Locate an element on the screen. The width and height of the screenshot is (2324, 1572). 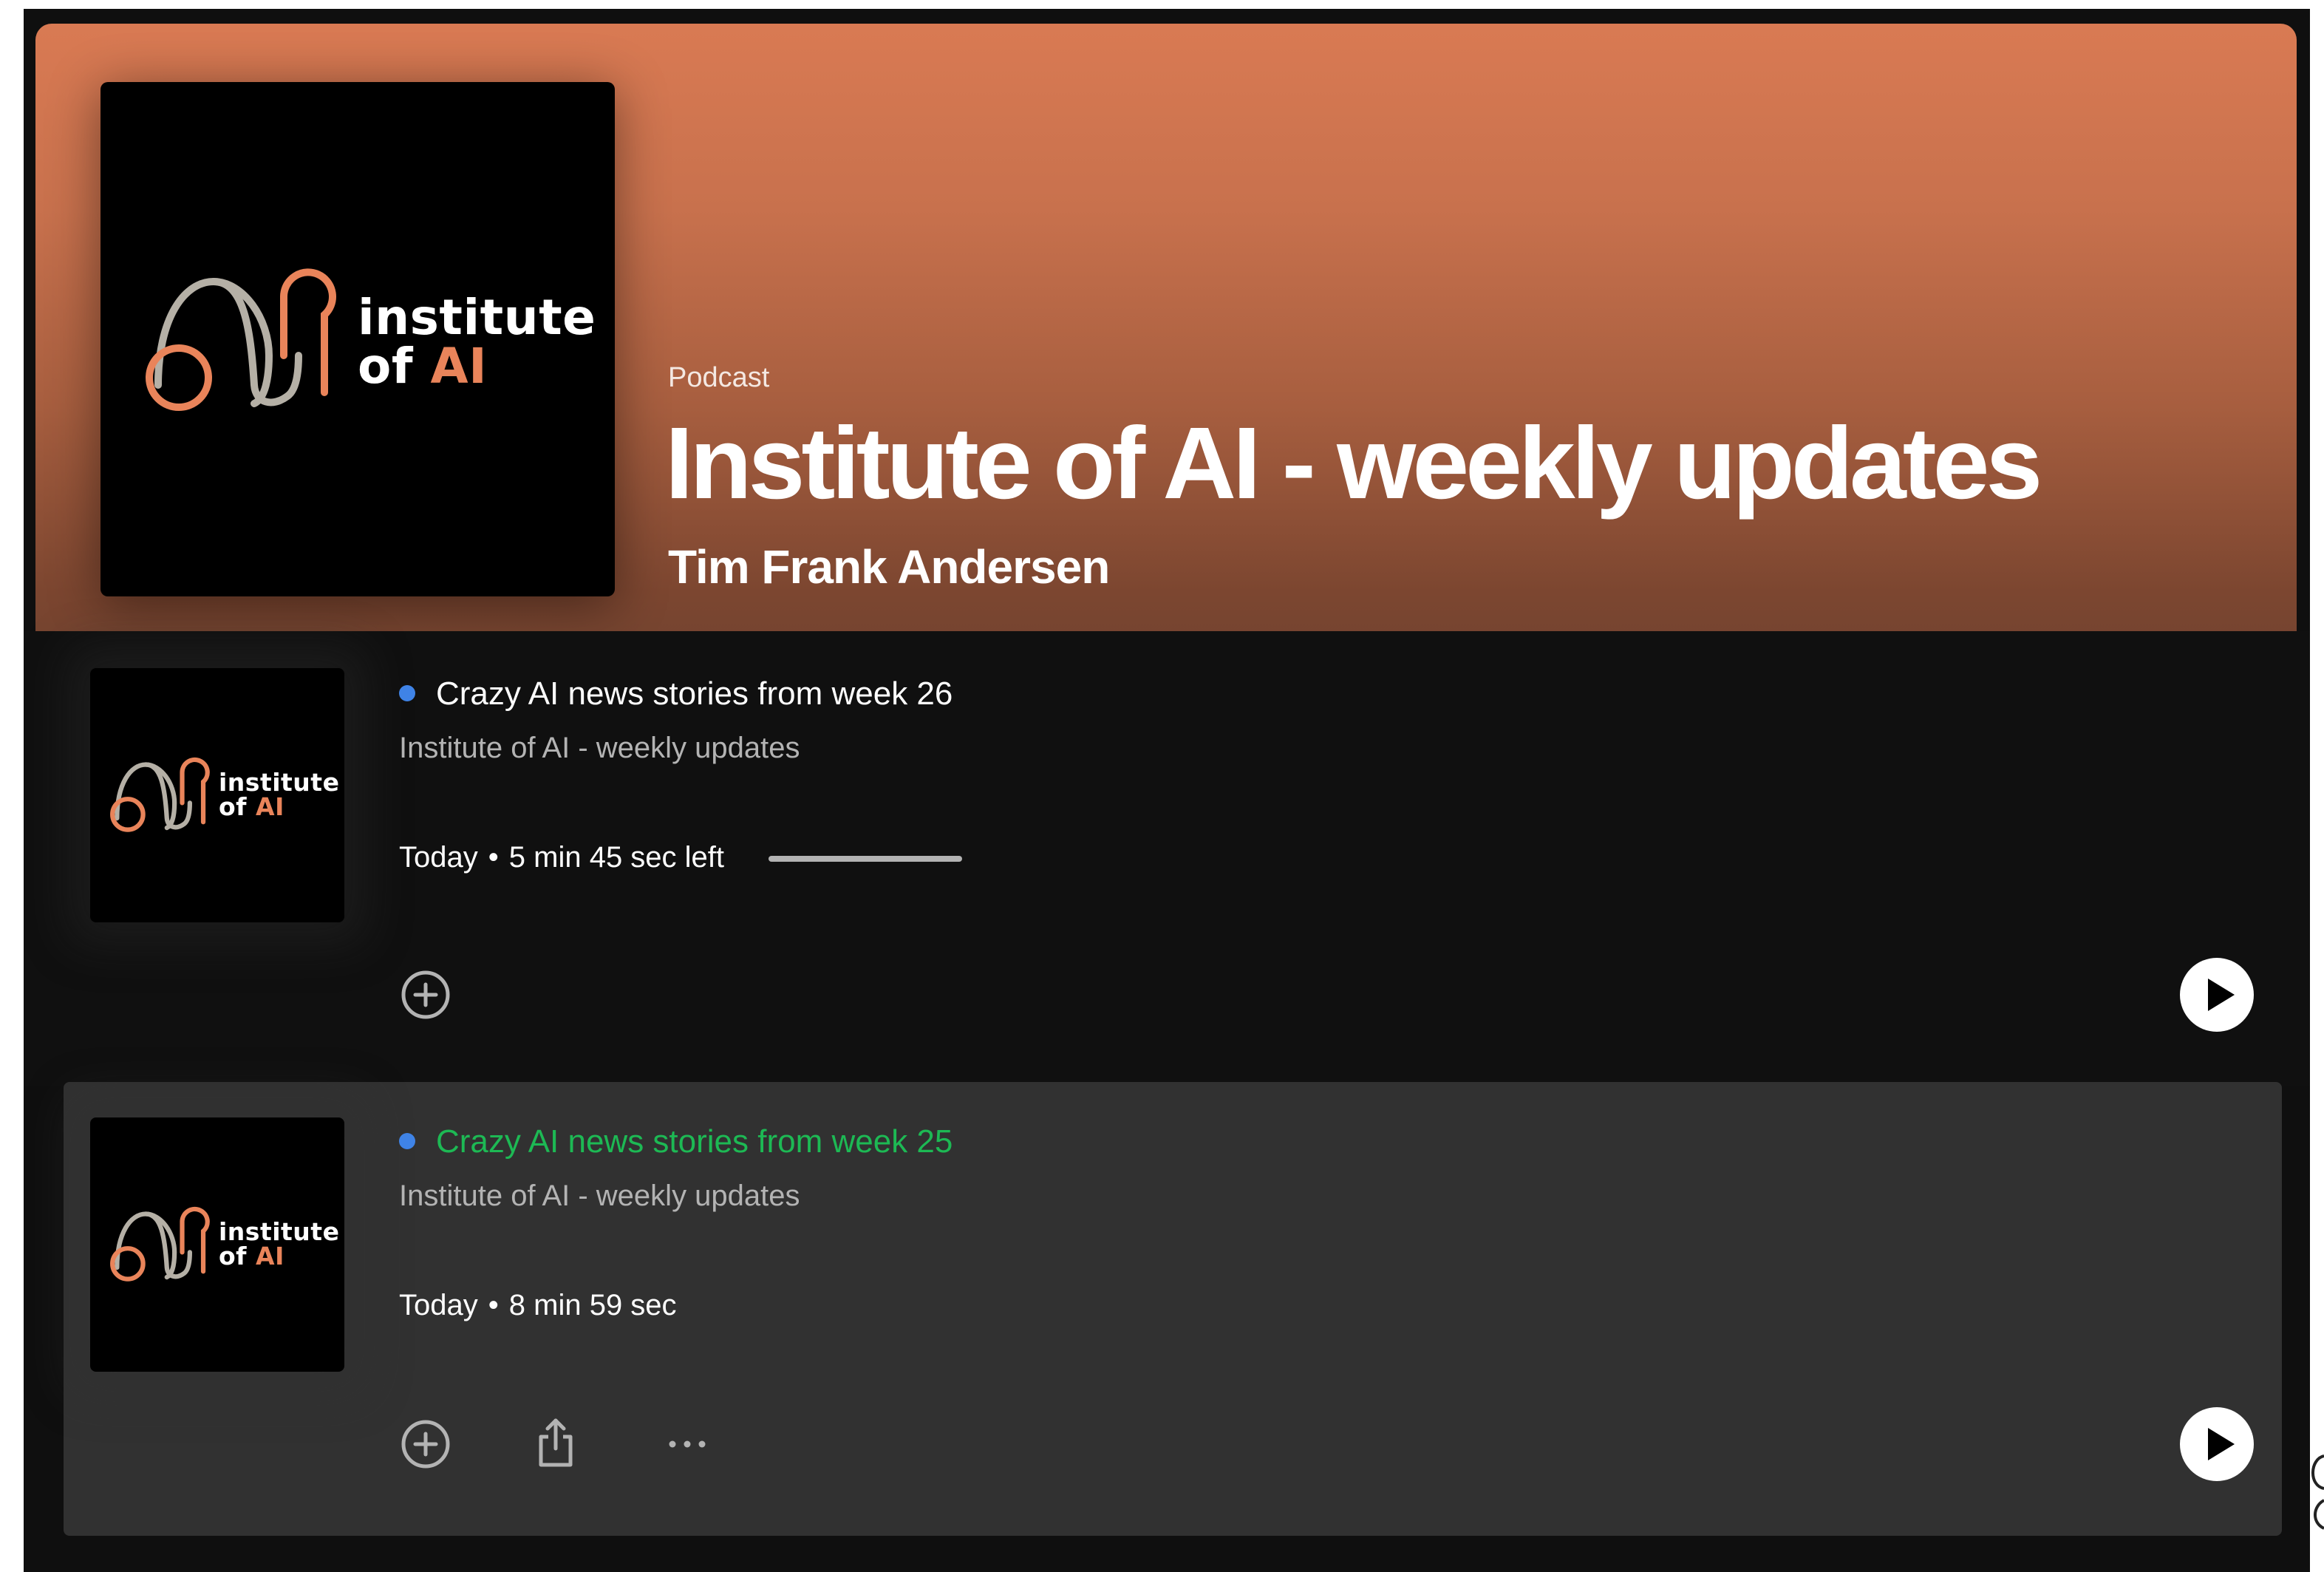
episode-title-link: Crazy AI news stories from week 26 is located at coordinates (676, 694).